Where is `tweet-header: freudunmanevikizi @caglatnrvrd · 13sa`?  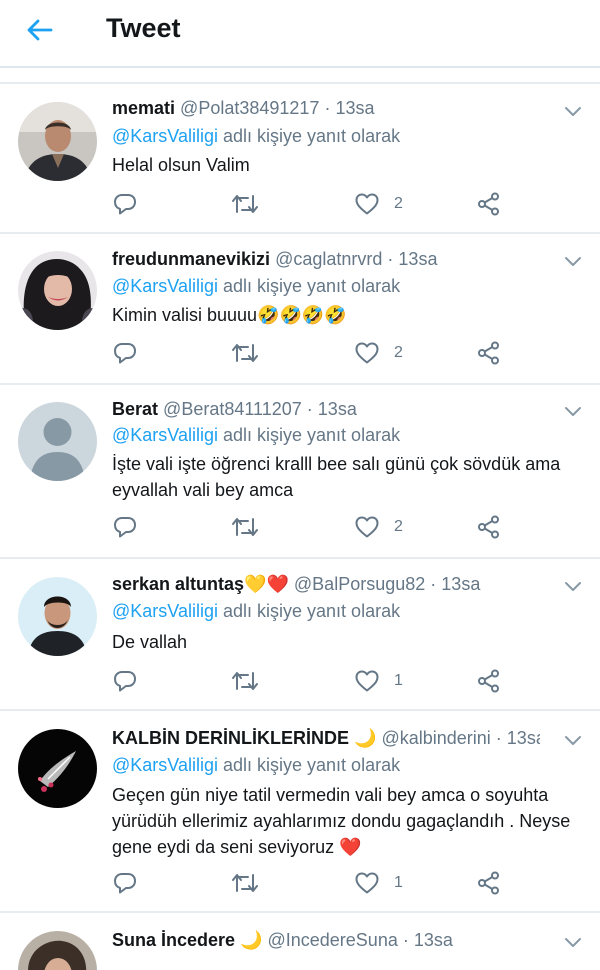 tweet-header: freudunmanevikizi @caglatnrvrd · 13sa is located at coordinates (326, 259).